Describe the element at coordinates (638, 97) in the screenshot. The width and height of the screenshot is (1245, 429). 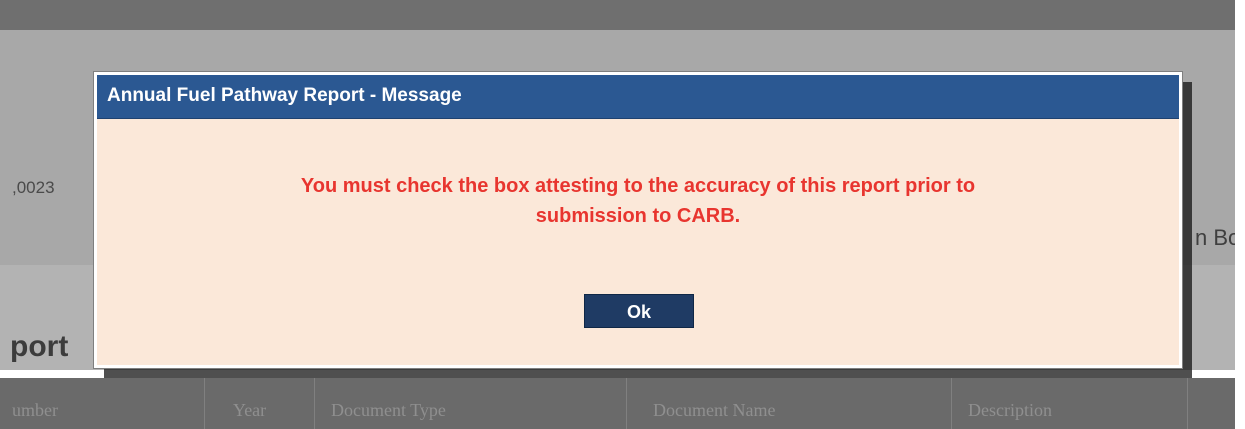
I see `dialog-title-bar: Annual Fuel Pathway Report - Message` at that location.